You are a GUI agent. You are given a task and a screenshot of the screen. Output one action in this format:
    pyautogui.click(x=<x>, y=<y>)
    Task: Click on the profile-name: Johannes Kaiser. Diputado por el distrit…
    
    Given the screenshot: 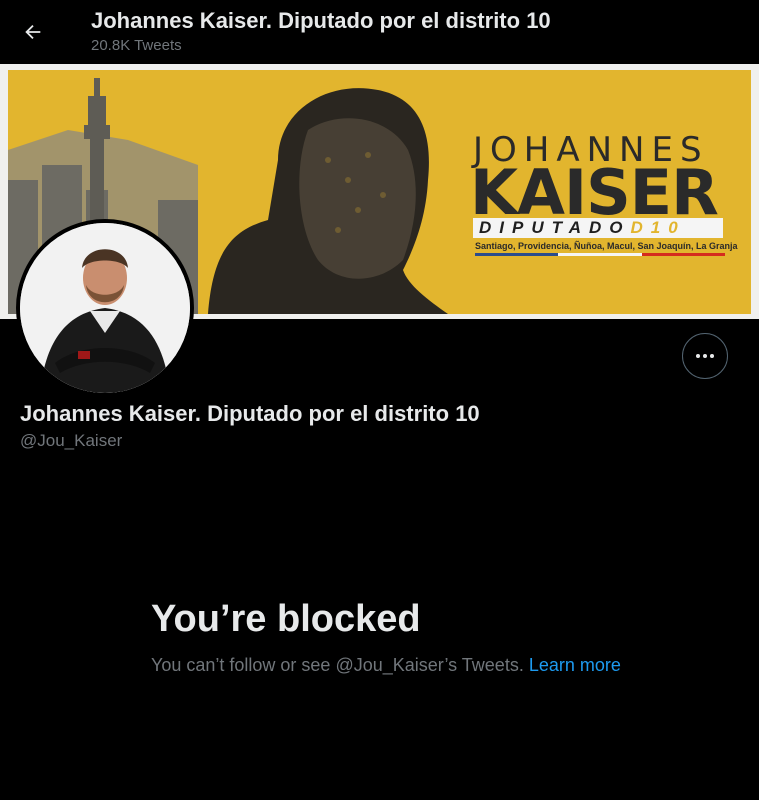 What is the action you would take?
    pyautogui.click(x=250, y=413)
    